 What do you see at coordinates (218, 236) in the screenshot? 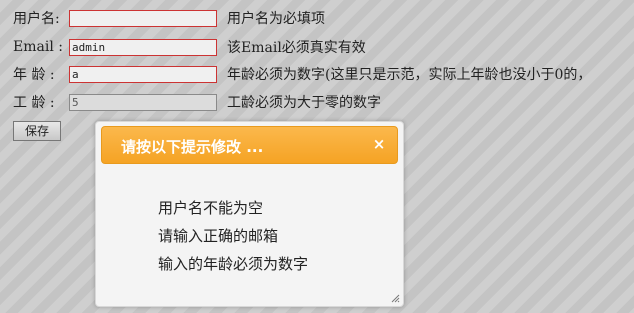
I see `dialog-message: 请输入正确的邮箱` at bounding box center [218, 236].